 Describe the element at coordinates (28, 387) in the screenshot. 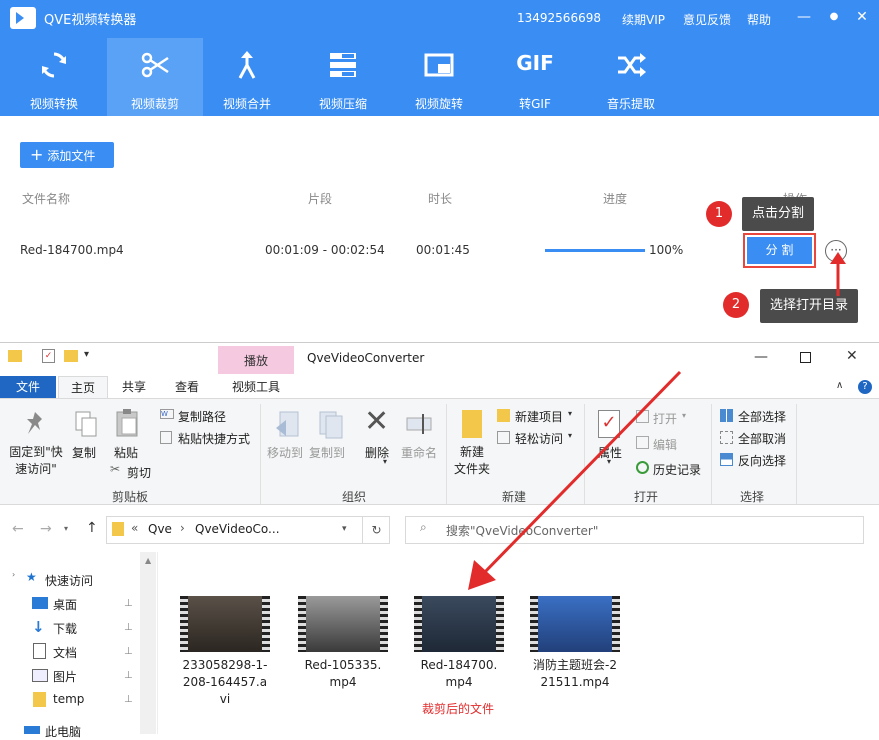

I see `tab-file: 文件` at that location.